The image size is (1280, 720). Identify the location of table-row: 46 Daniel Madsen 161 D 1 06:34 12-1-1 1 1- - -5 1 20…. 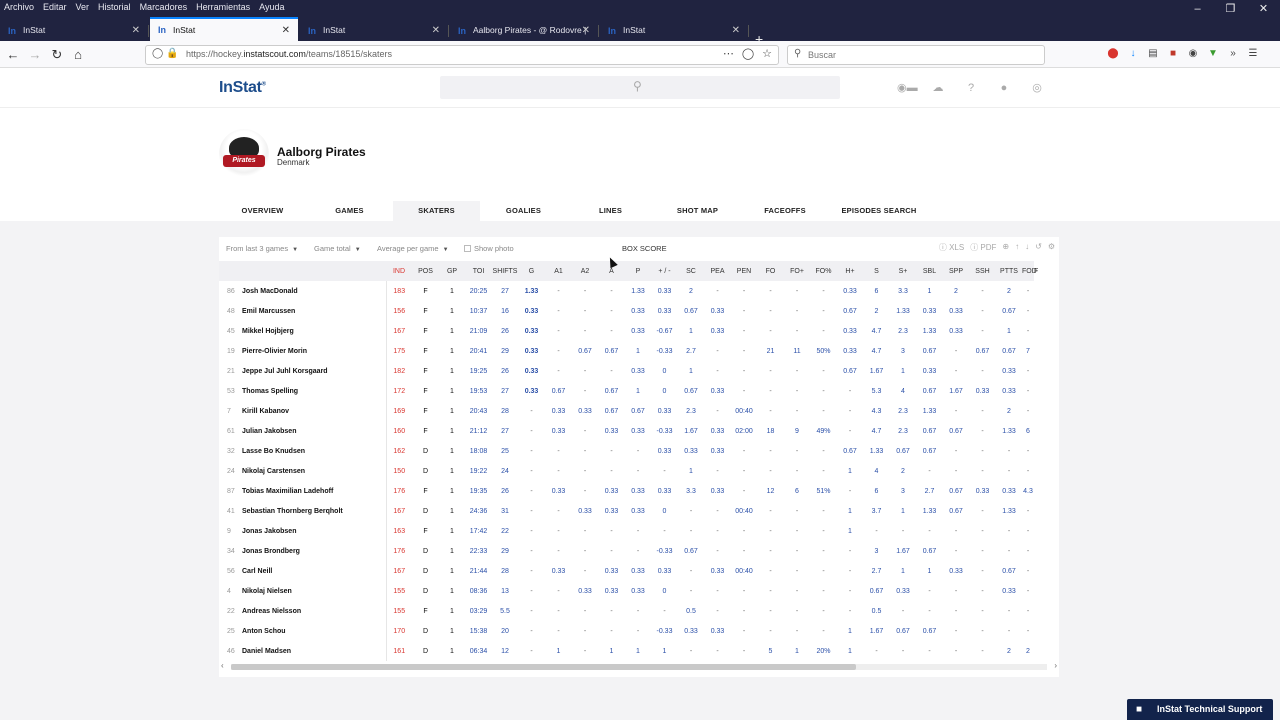
(626, 651).